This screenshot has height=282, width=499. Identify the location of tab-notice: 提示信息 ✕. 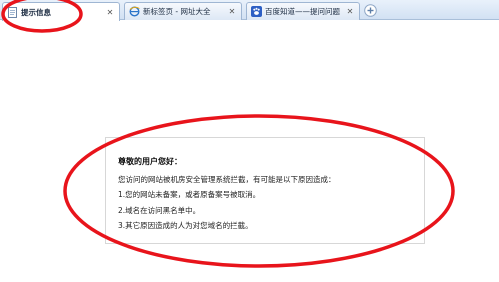
(61, 11).